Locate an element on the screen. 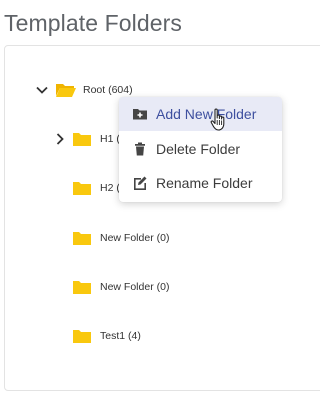 The width and height of the screenshot is (320, 420). tree-node-h2: H2 ( is located at coordinates (96, 188).